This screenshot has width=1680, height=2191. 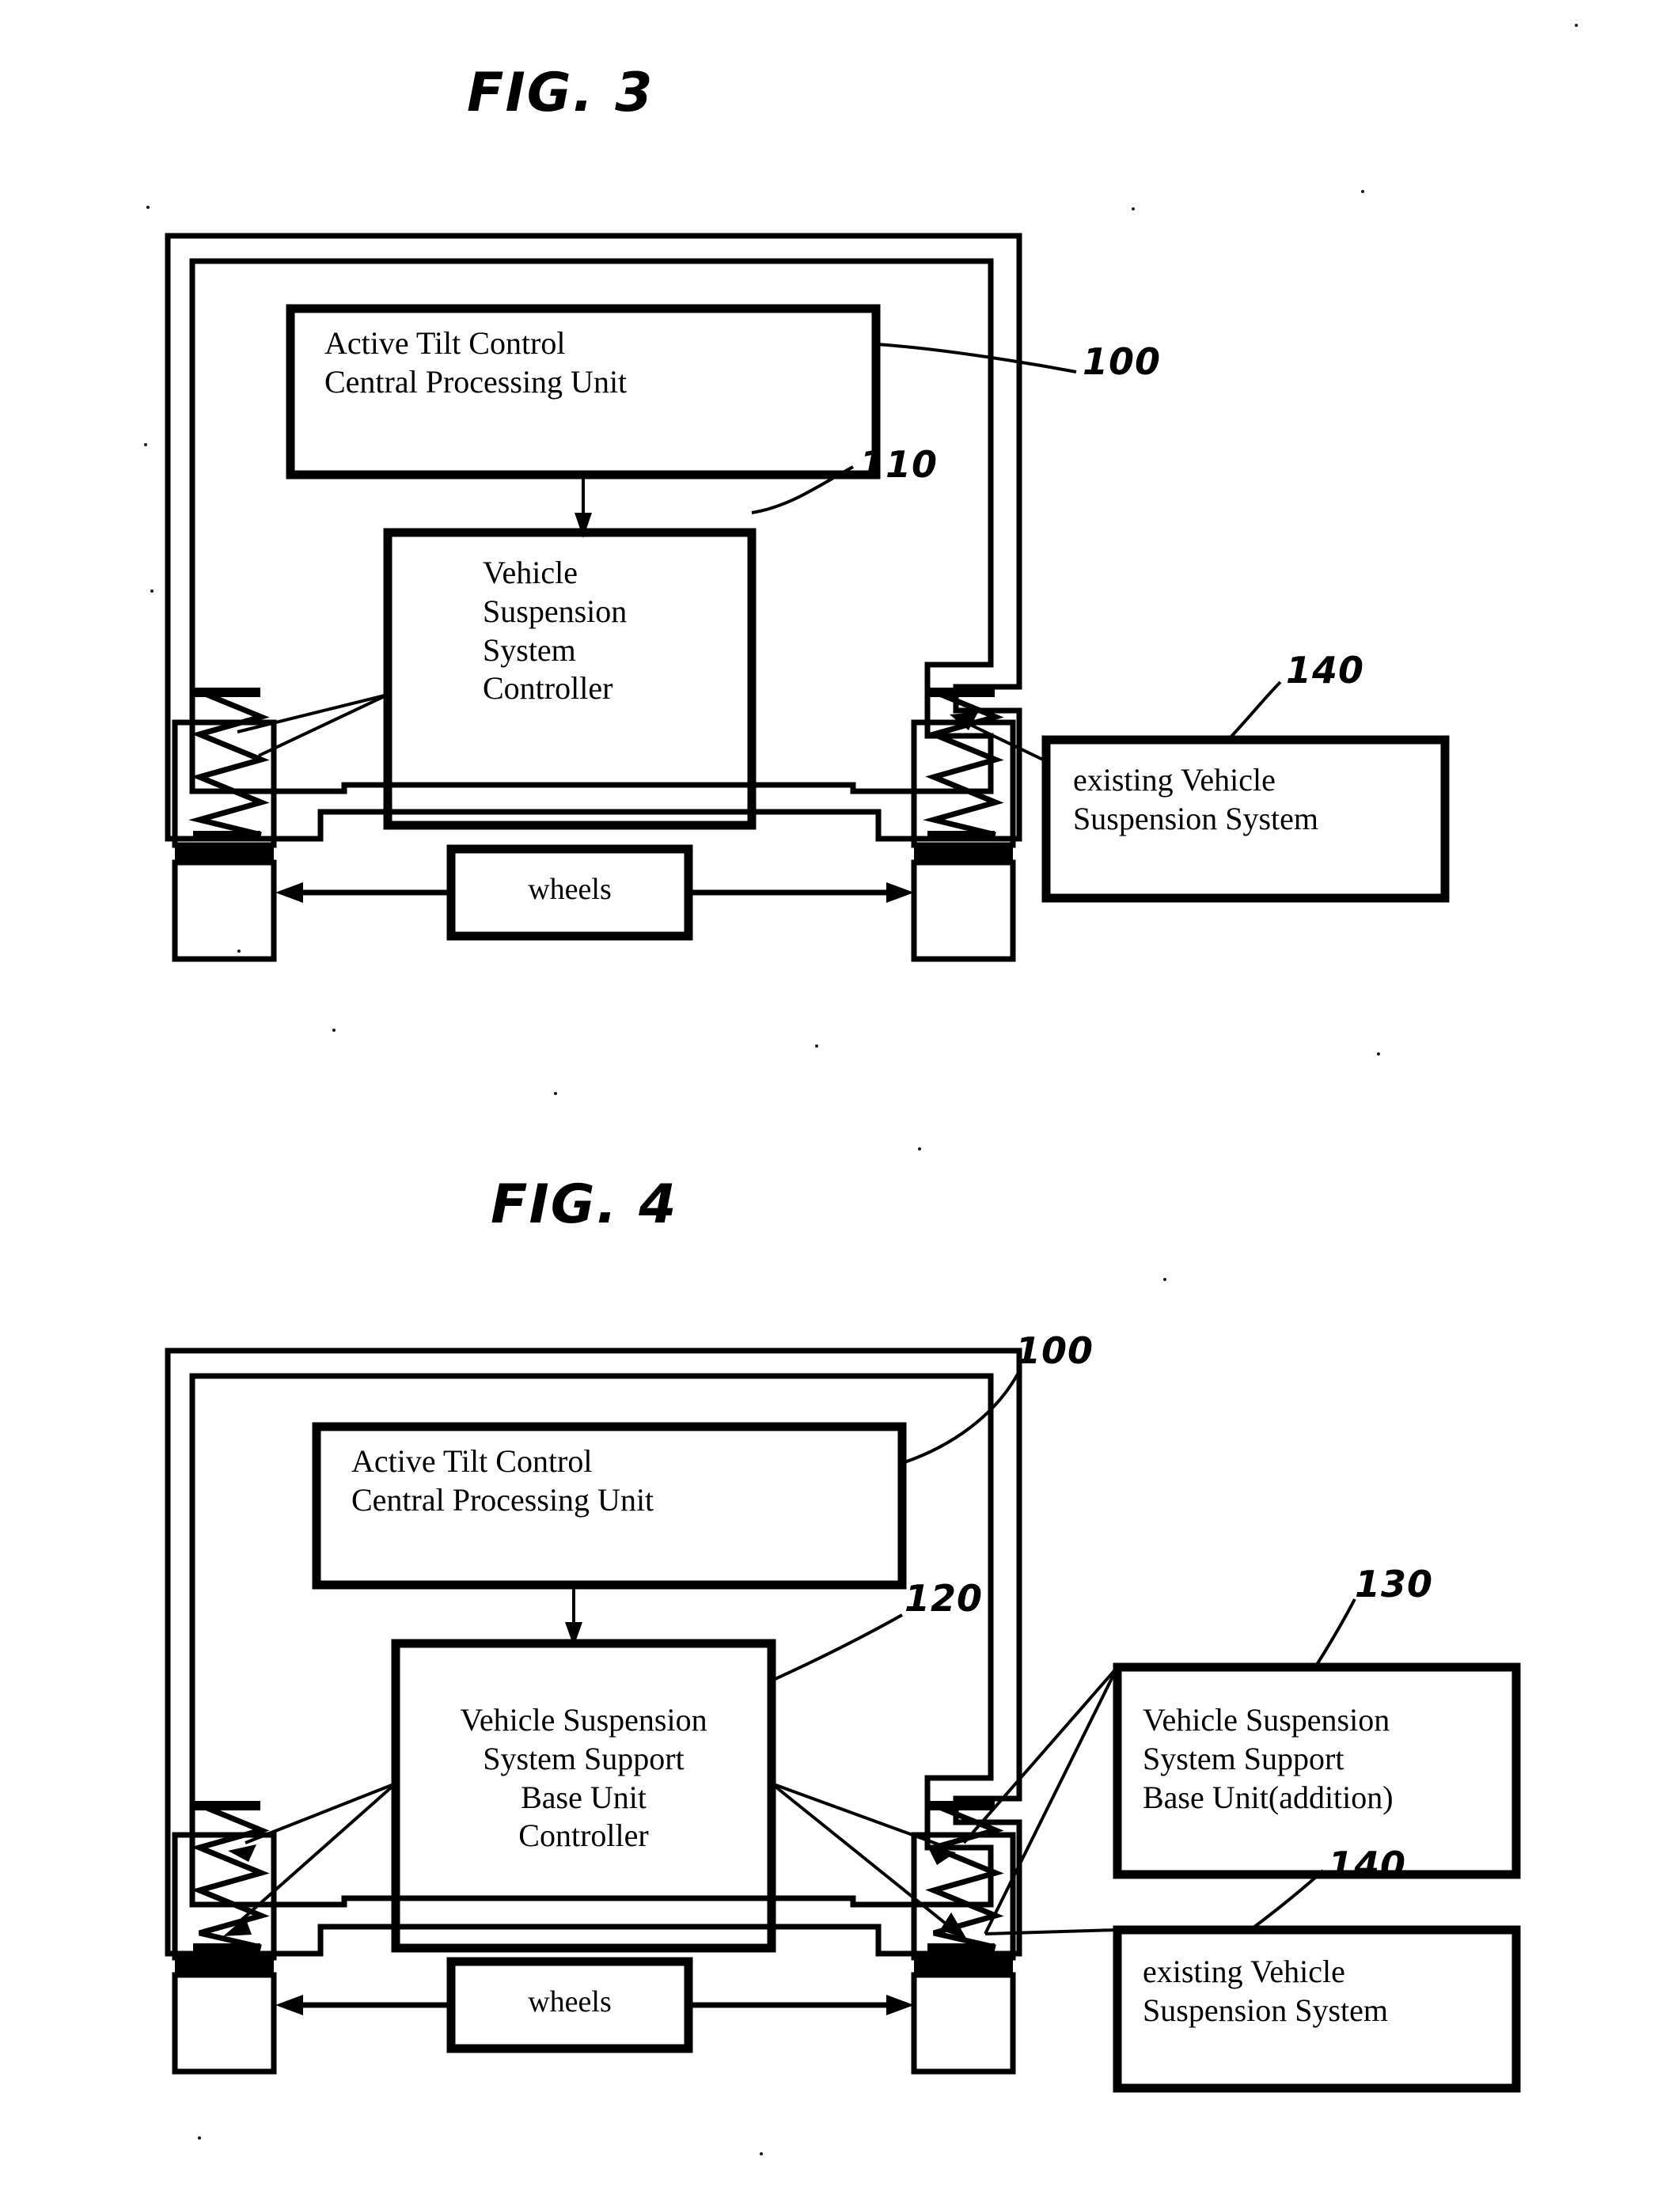 I want to click on fig3-reference-100: 100, so click(x=1122, y=361).